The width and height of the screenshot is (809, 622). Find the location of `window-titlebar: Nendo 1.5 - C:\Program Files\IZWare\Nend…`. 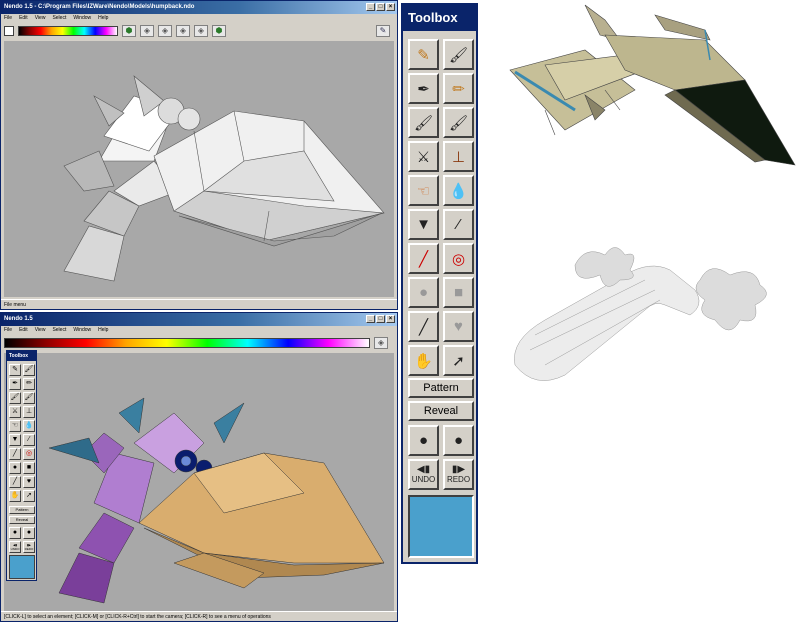

window-titlebar: Nendo 1.5 - C:\Program Files\IZWare\Nend… is located at coordinates (199, 7).